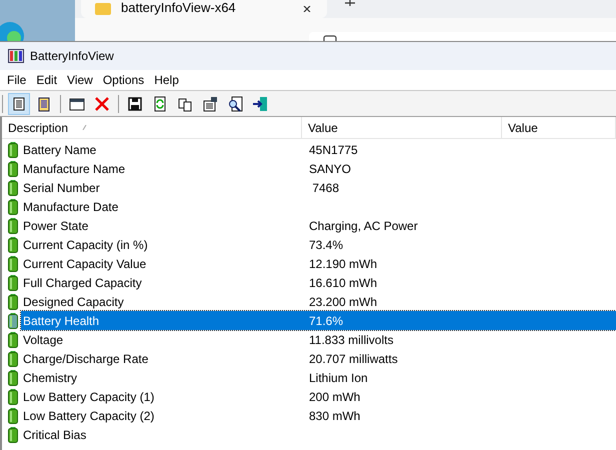 The width and height of the screenshot is (616, 450). Describe the element at coordinates (60, 150) in the screenshot. I see `table-cell-text: Battery Name` at that location.